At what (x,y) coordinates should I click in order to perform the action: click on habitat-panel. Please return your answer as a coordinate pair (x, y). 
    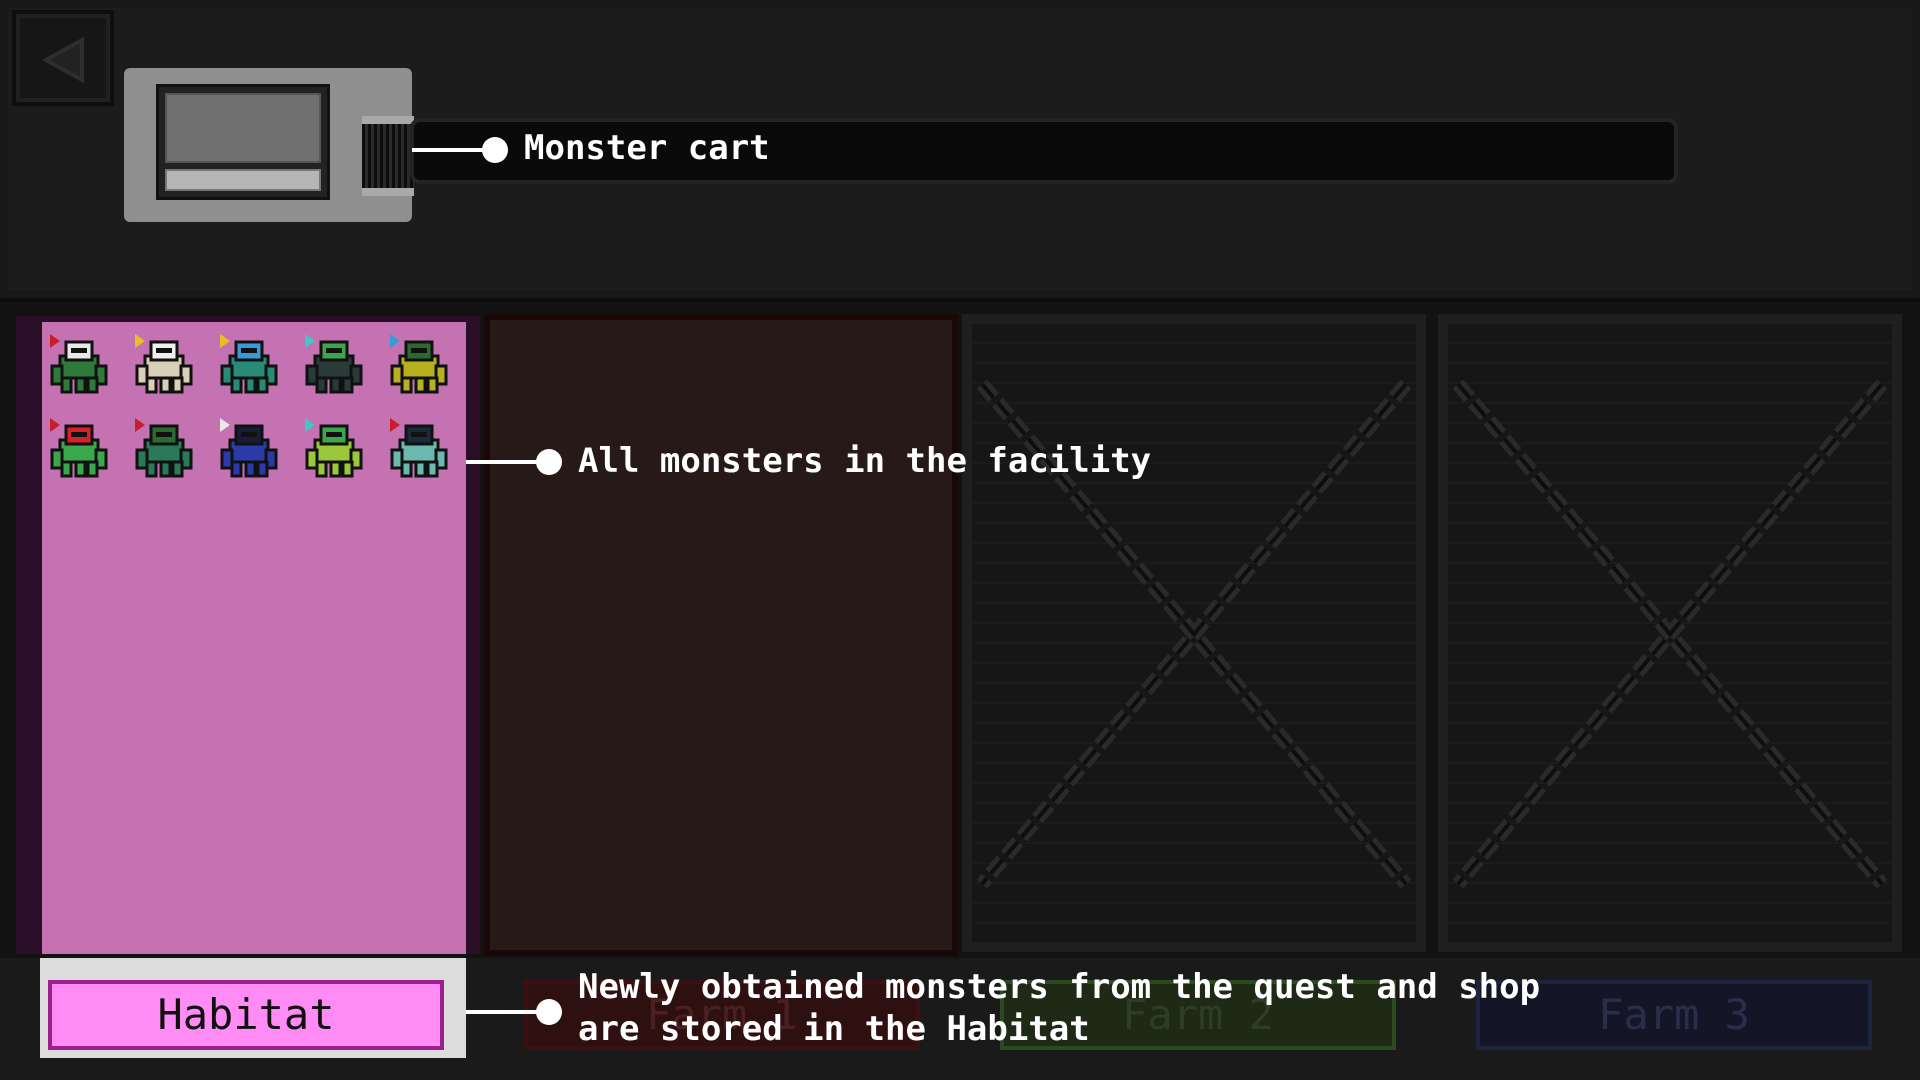
    Looking at the image, I should click on (254, 638).